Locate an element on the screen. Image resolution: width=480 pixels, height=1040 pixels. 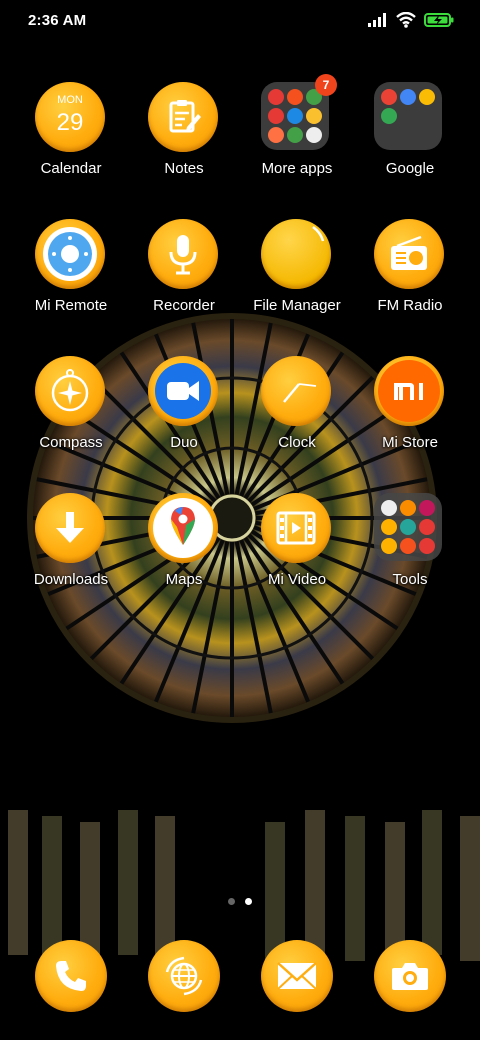
phone-icon is located at coordinates (71, 976).